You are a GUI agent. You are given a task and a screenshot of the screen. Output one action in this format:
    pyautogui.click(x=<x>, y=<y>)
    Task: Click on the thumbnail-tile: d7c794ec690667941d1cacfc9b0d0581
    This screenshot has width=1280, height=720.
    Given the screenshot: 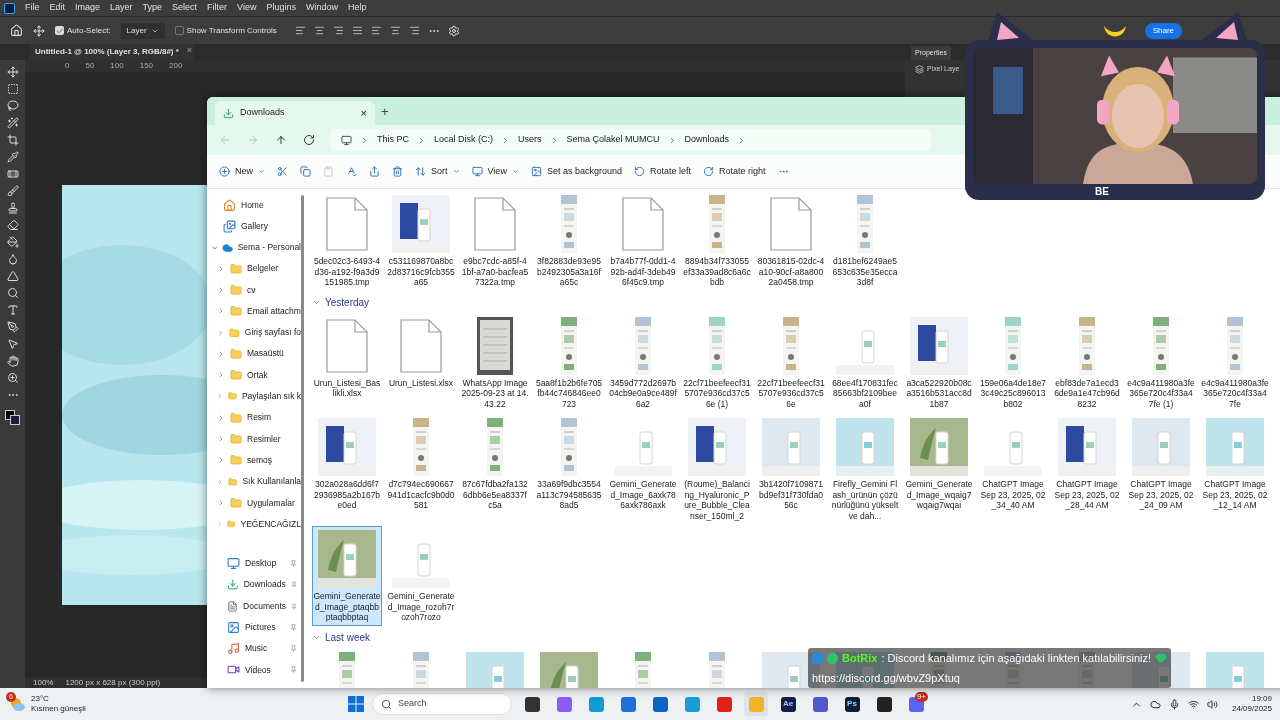 What is the action you would take?
    pyautogui.click(x=421, y=464)
    